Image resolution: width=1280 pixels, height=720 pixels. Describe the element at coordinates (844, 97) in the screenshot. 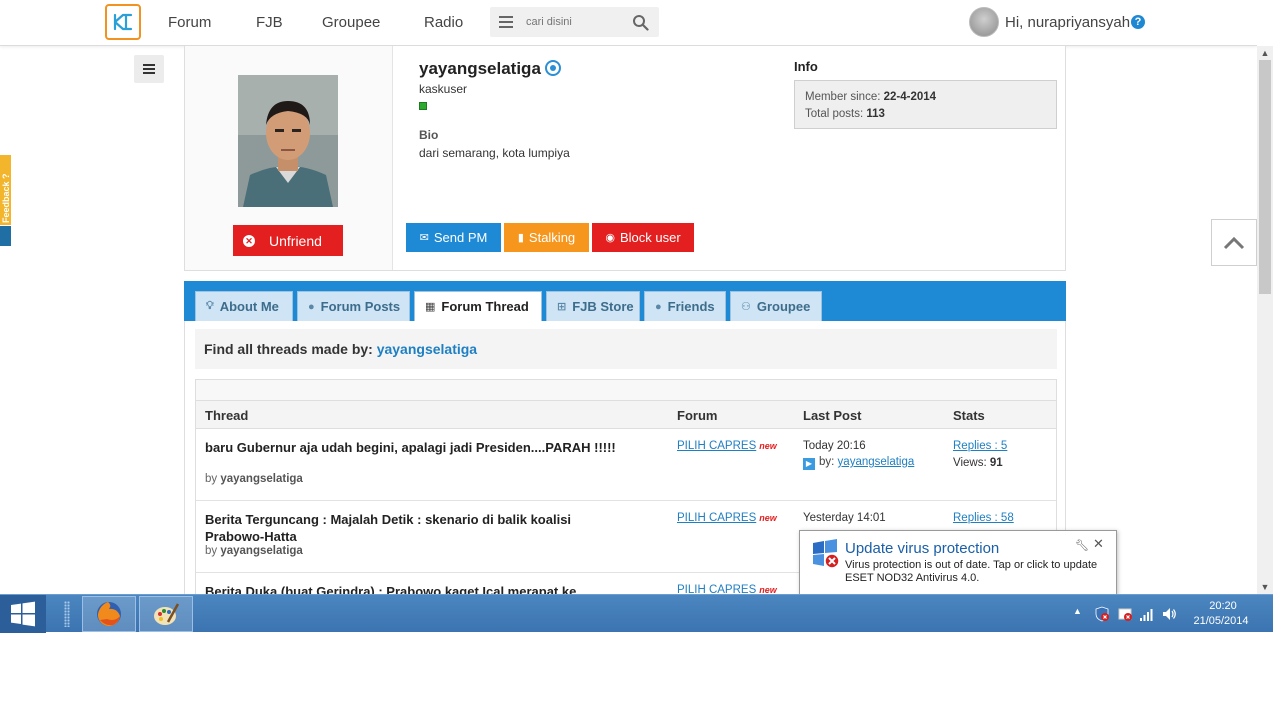

I see `member-since-label: Member since:` at that location.